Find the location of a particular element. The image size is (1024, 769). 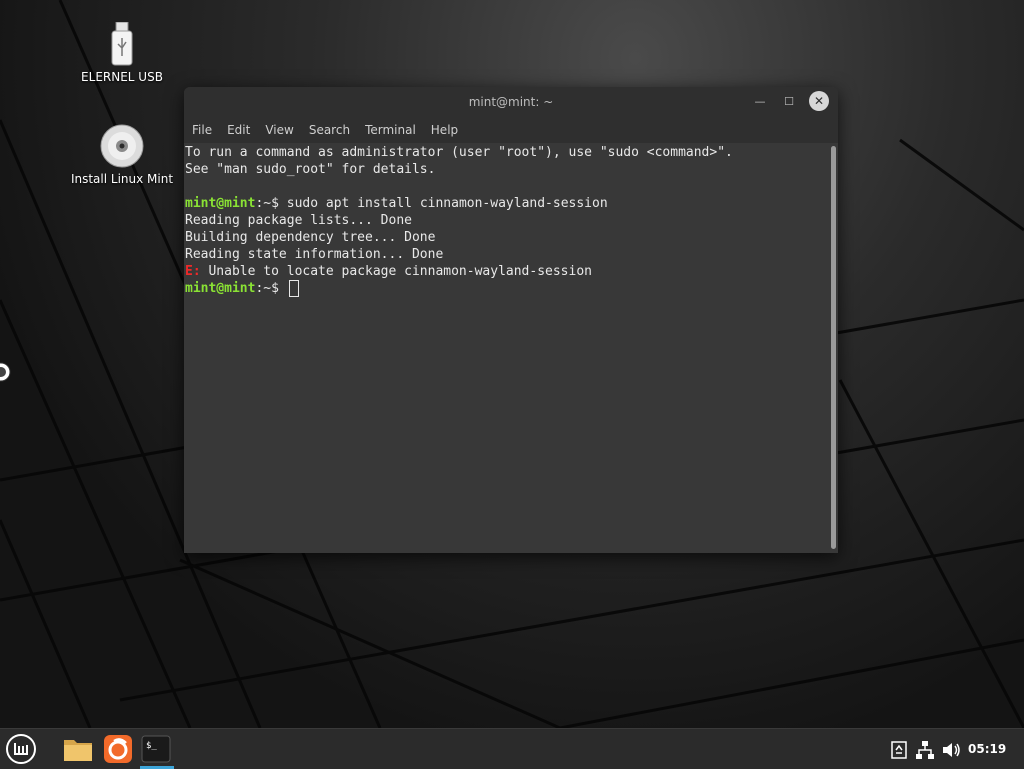

desktop-icon-label: Install Linux Mint is located at coordinates (122, 179).